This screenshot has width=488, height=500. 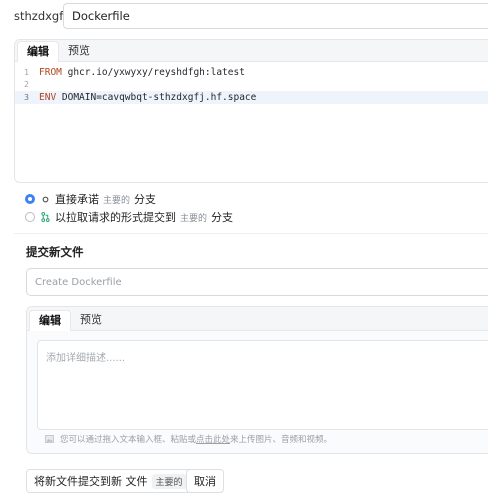 What do you see at coordinates (128, 440) in the screenshot?
I see `upload-hint-prefix: 您可以通过拖入文本输入框、粘贴或` at bounding box center [128, 440].